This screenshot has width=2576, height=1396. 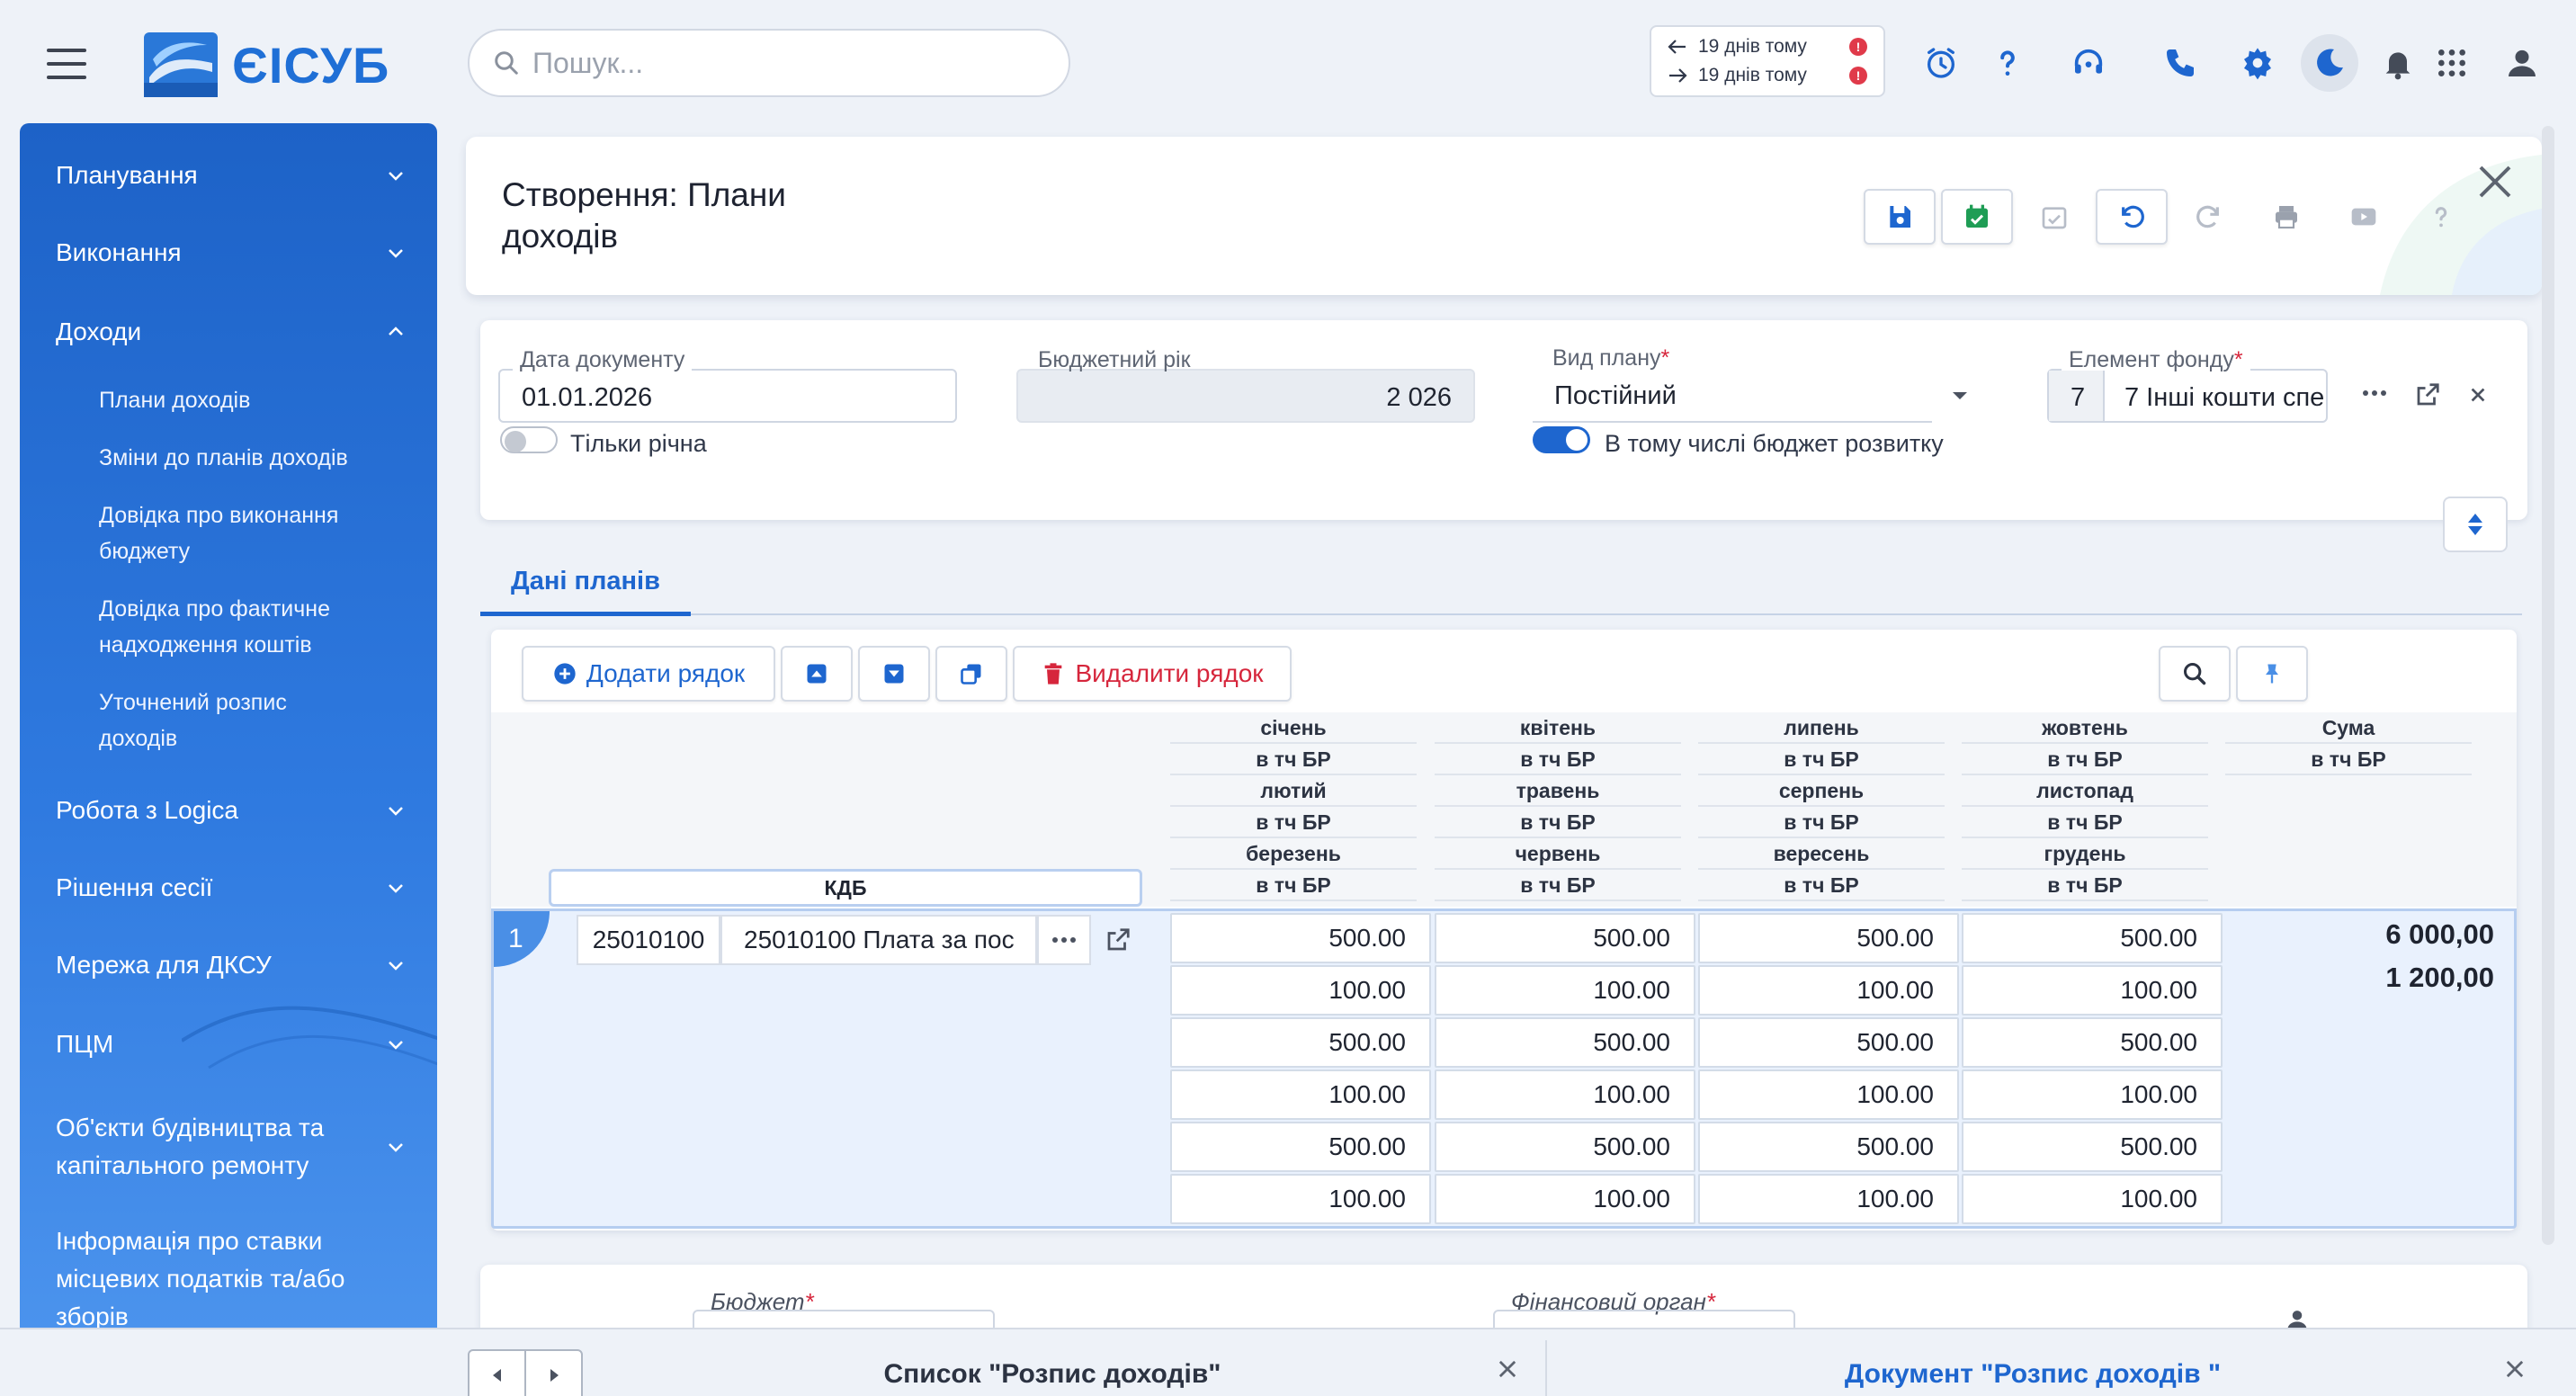 What do you see at coordinates (231, 175) in the screenshot?
I see `sidebar-item-planning: Планування` at bounding box center [231, 175].